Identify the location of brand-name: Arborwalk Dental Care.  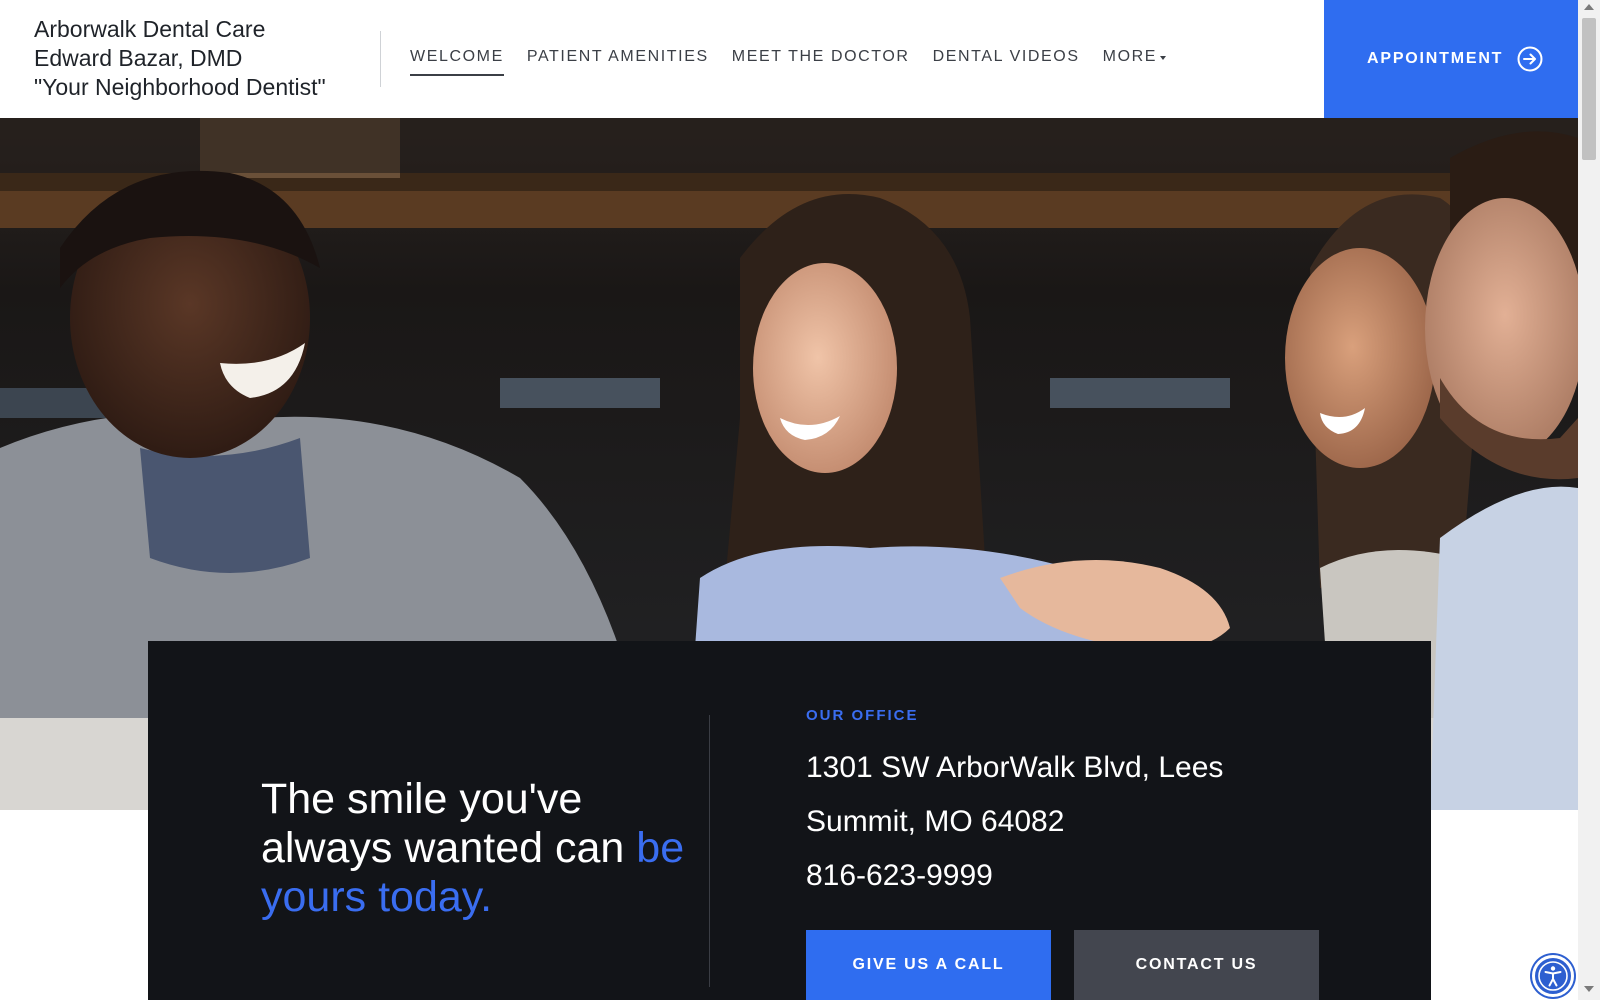
(150, 29).